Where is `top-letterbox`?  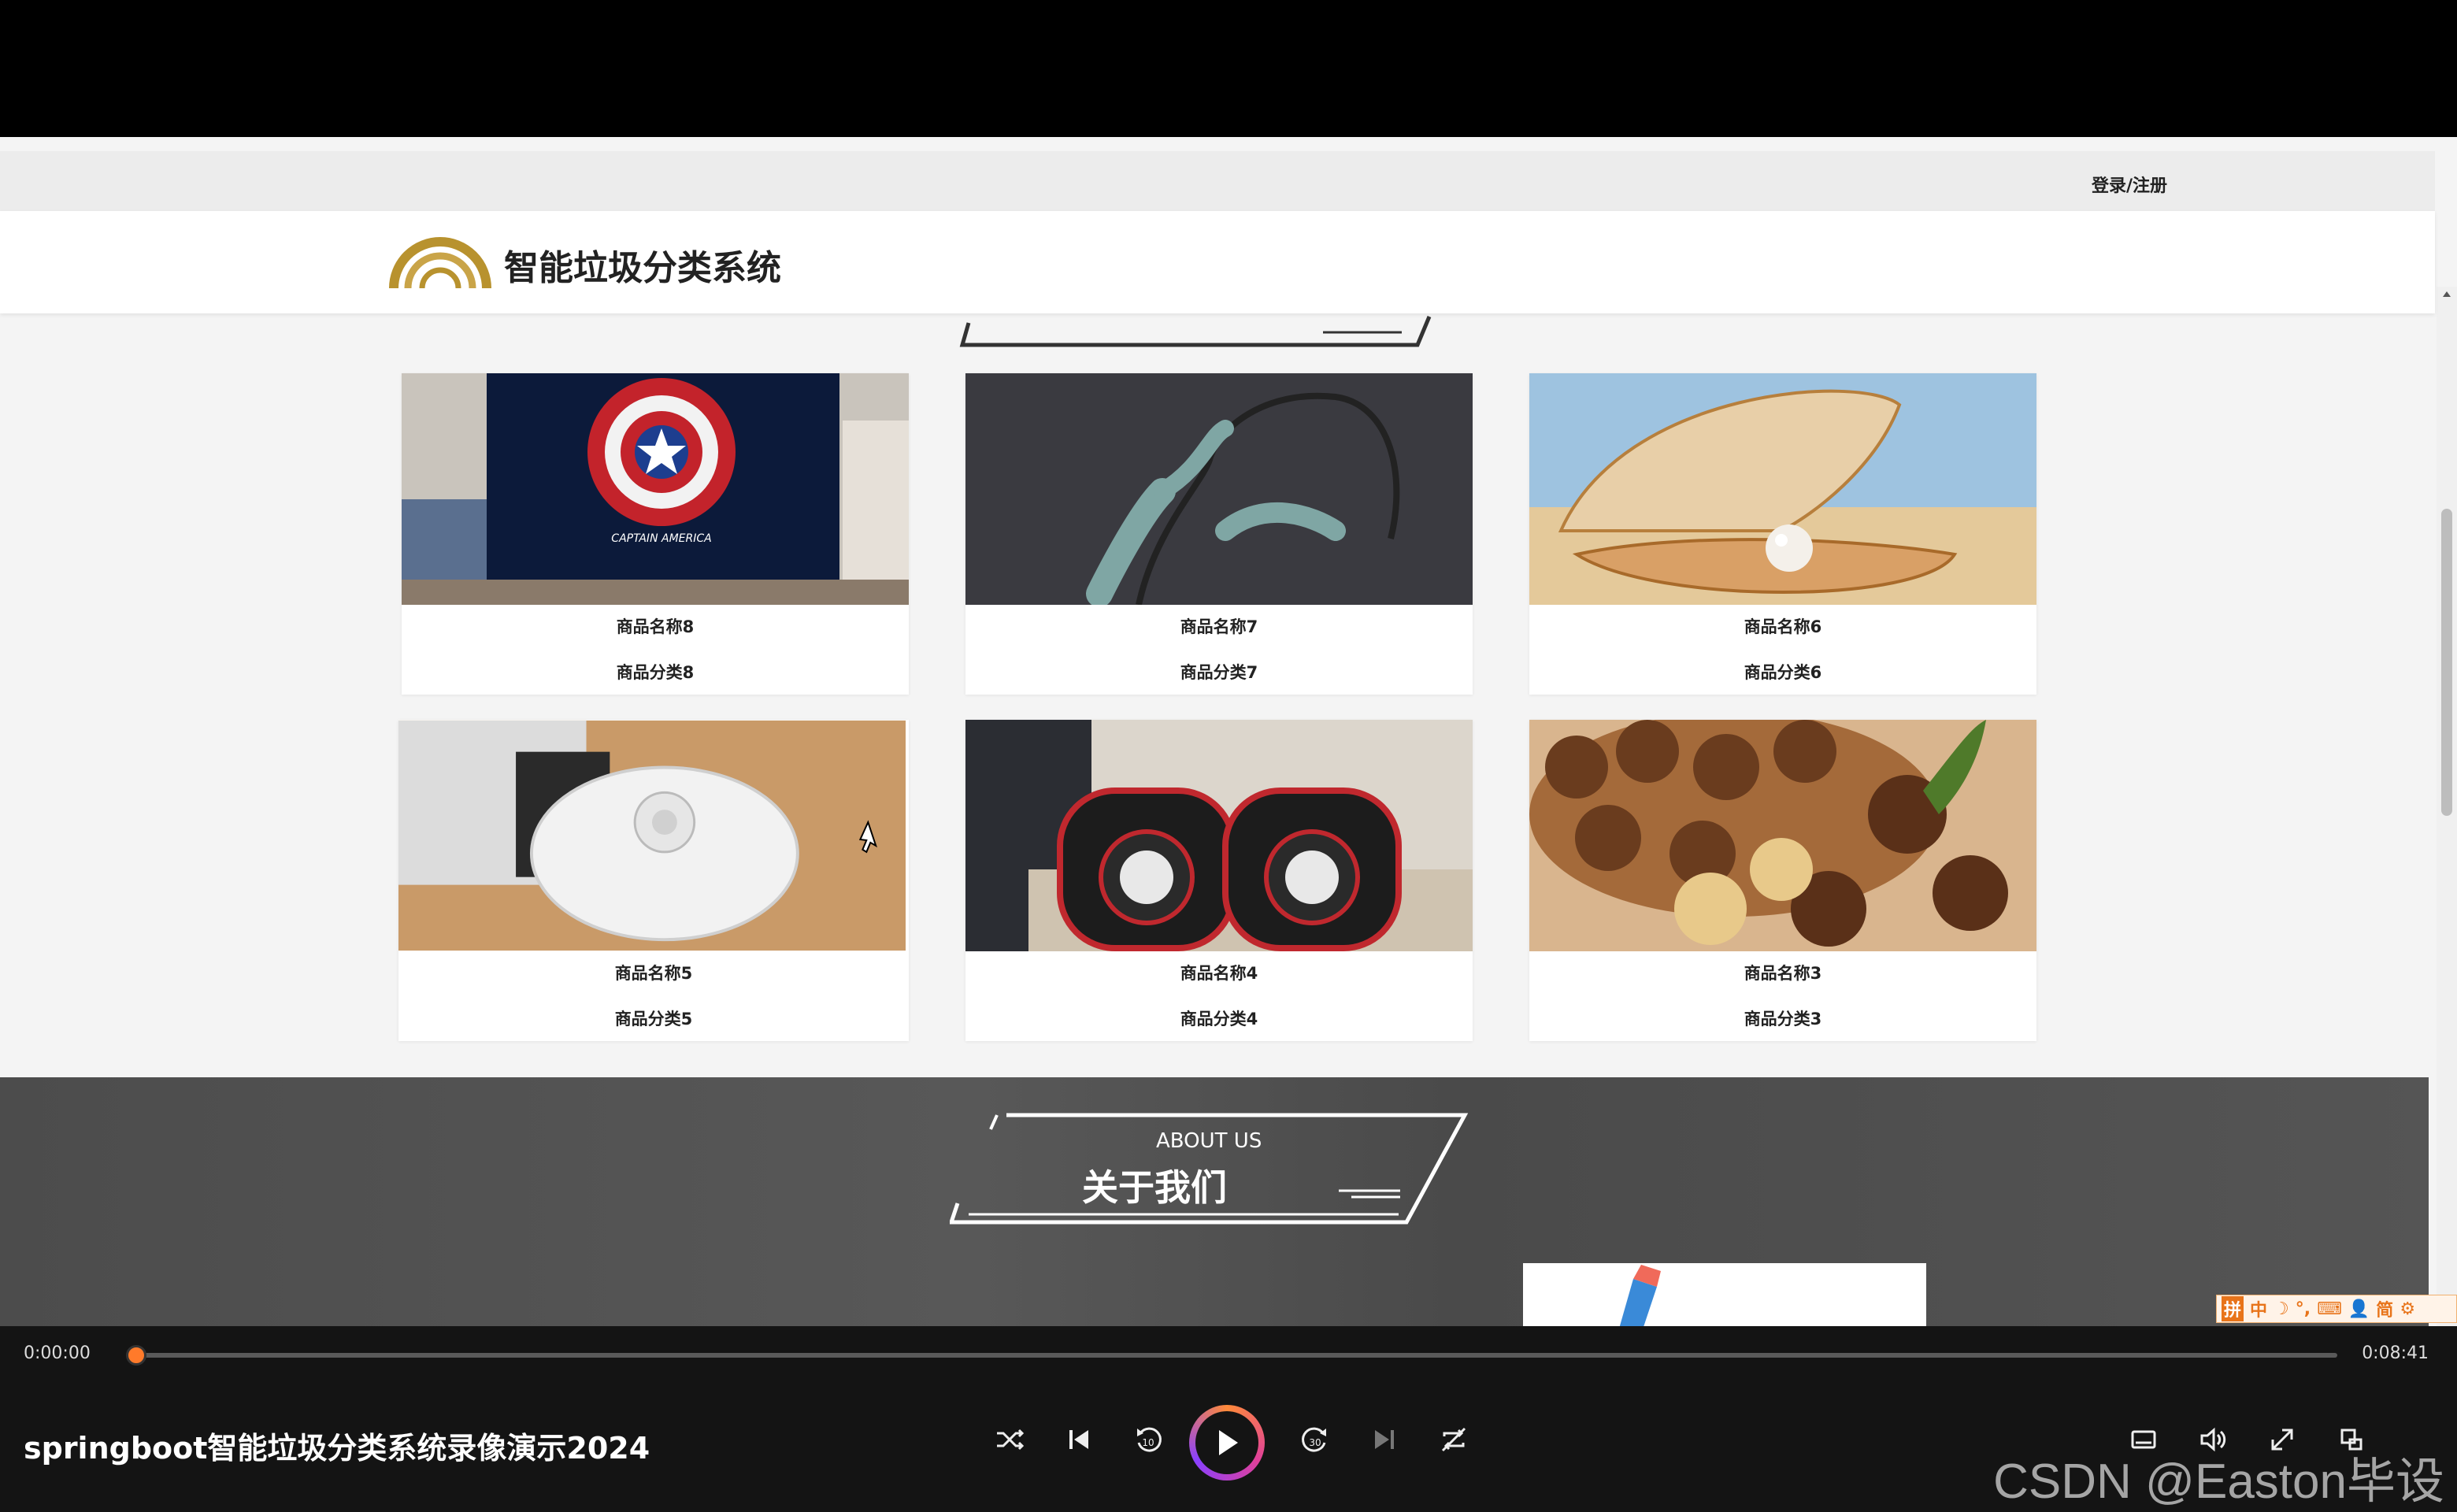 top-letterbox is located at coordinates (1228, 68).